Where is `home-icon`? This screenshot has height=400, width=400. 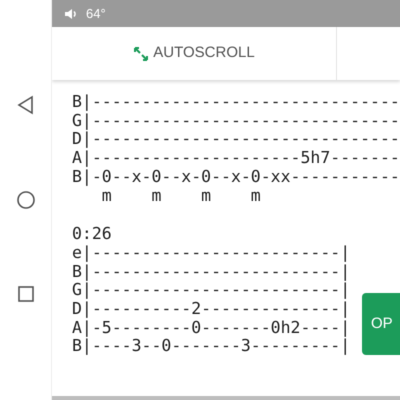
home-icon is located at coordinates (25, 200).